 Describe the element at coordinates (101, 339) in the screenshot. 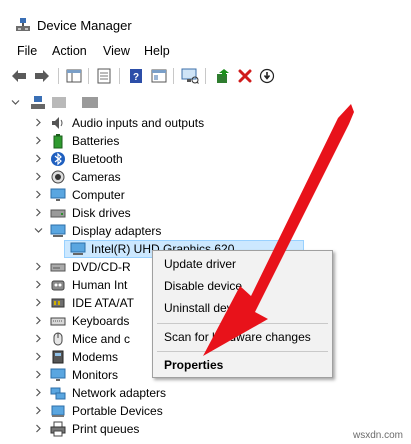

I see `tree-label: Mice and c` at that location.